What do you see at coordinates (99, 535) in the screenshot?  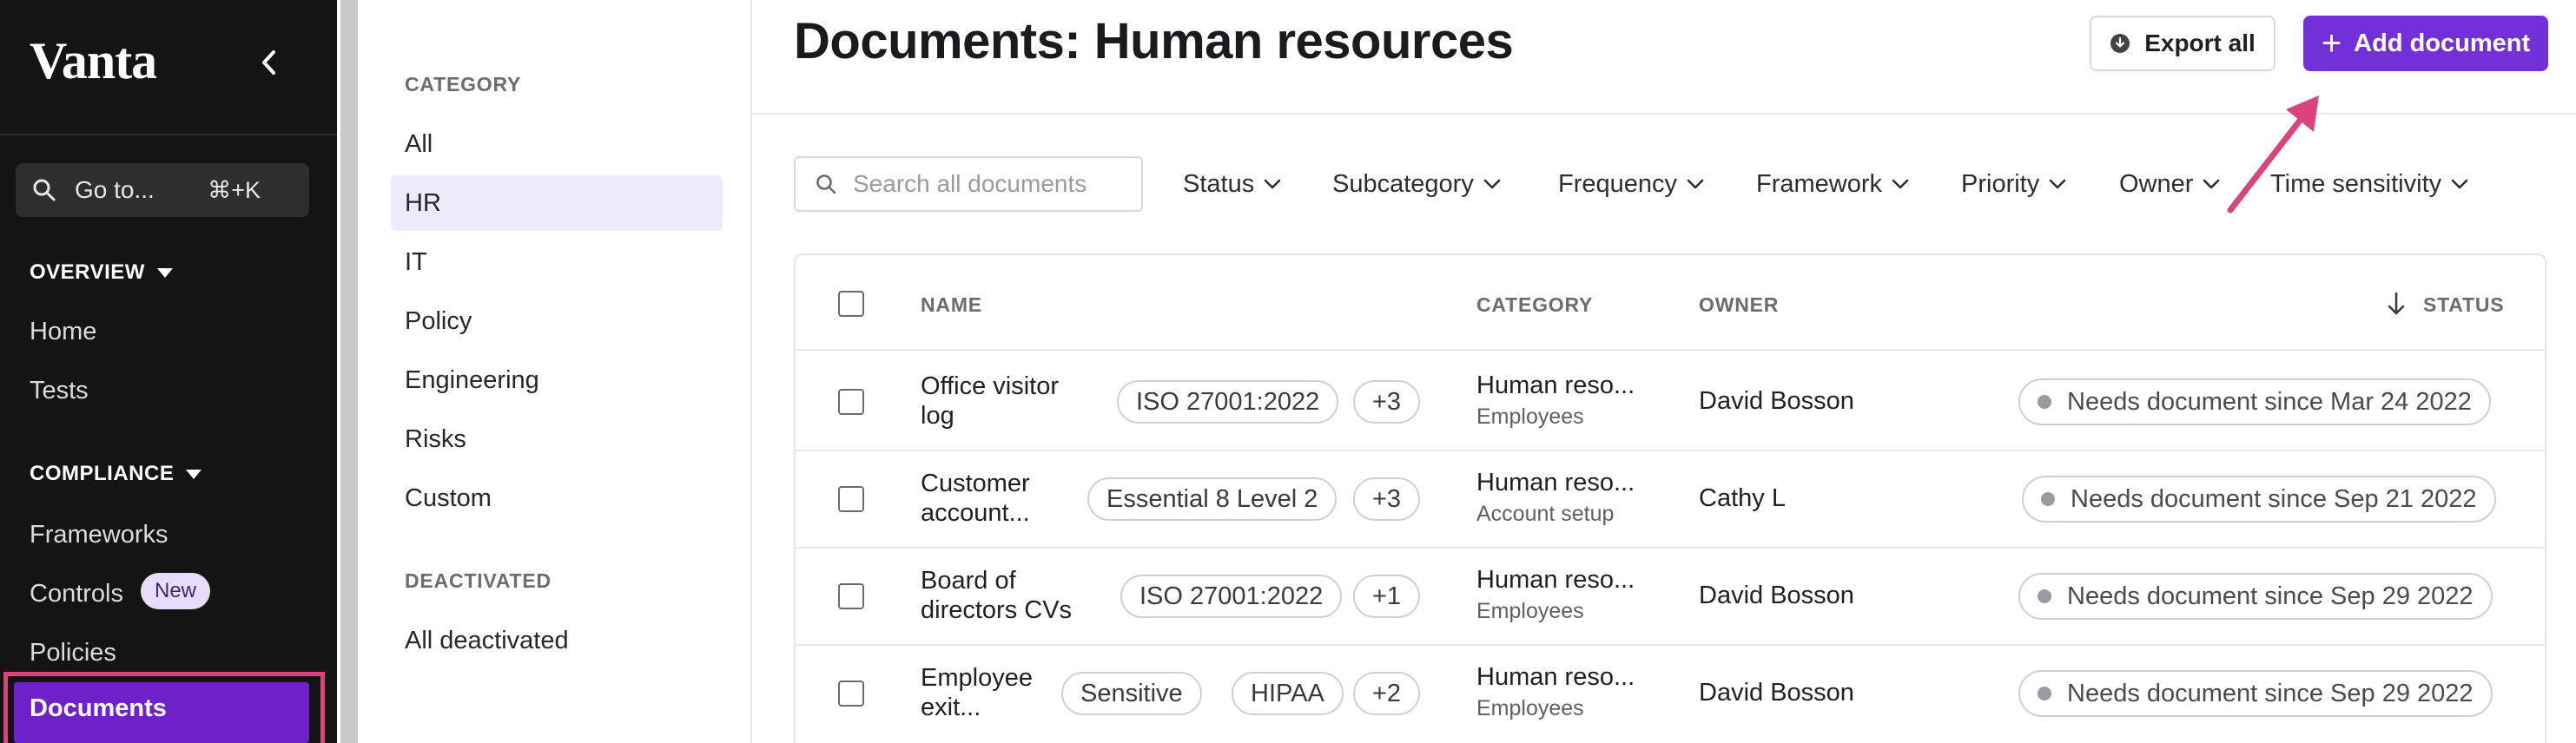 I see `sidebar-item-frameworks: Frameworks` at bounding box center [99, 535].